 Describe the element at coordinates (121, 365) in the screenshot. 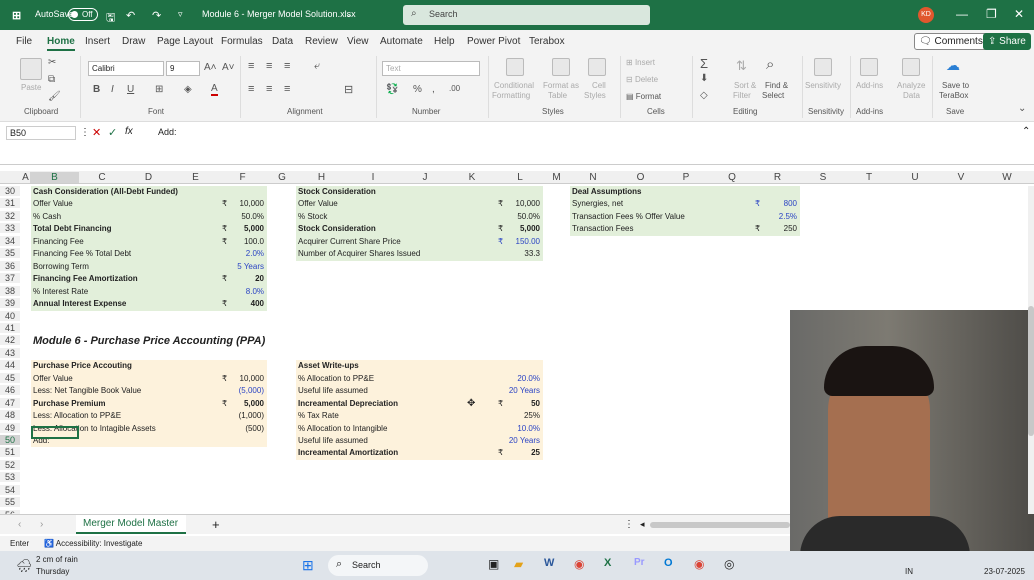

I see `purchase-price-accounting-label: Purchase Price Accouting` at that location.